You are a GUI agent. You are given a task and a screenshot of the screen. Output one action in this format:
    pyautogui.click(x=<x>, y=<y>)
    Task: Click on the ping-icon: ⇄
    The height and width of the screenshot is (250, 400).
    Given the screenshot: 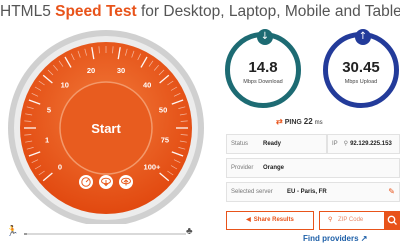 What is the action you would take?
    pyautogui.click(x=279, y=121)
    